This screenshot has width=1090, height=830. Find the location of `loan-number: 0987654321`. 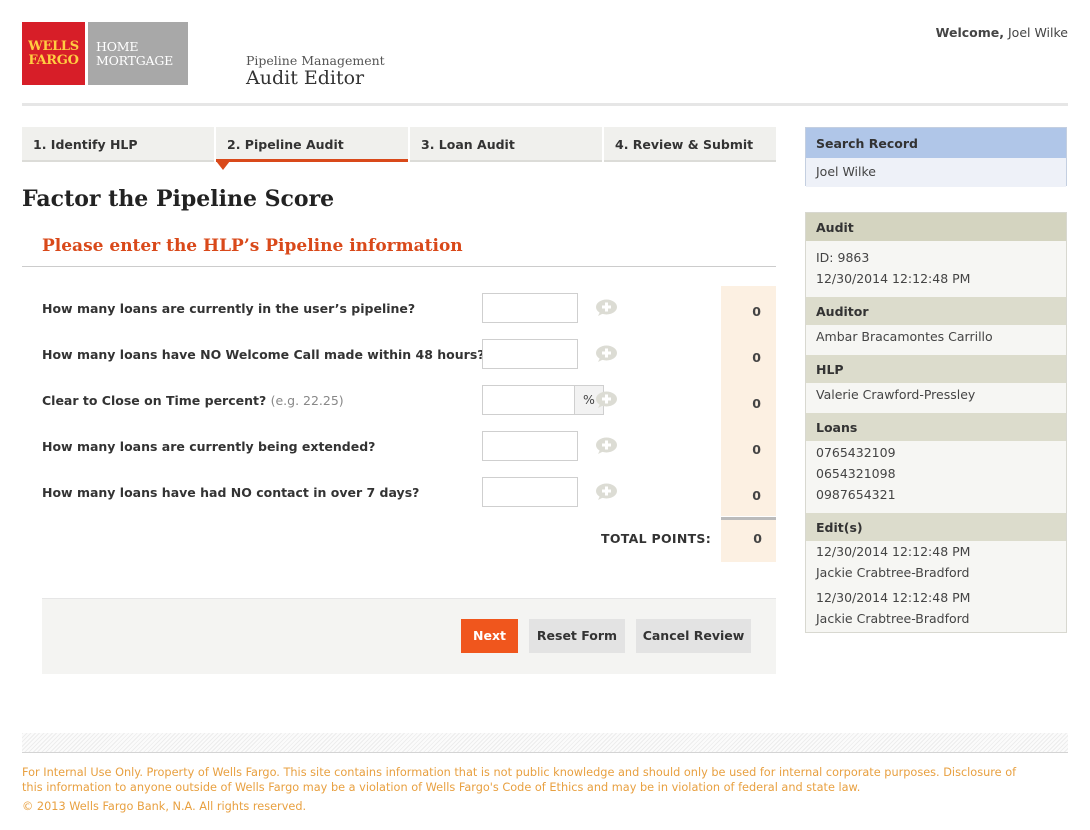

loan-number: 0987654321 is located at coordinates (856, 494).